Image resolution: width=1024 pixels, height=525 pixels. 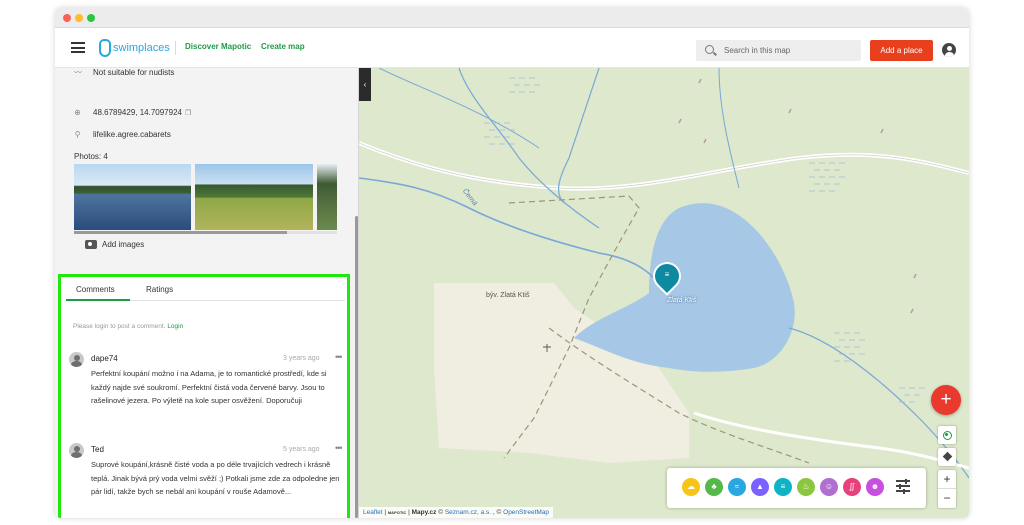 I want to click on minimize-window-button, so click(x=79, y=18).